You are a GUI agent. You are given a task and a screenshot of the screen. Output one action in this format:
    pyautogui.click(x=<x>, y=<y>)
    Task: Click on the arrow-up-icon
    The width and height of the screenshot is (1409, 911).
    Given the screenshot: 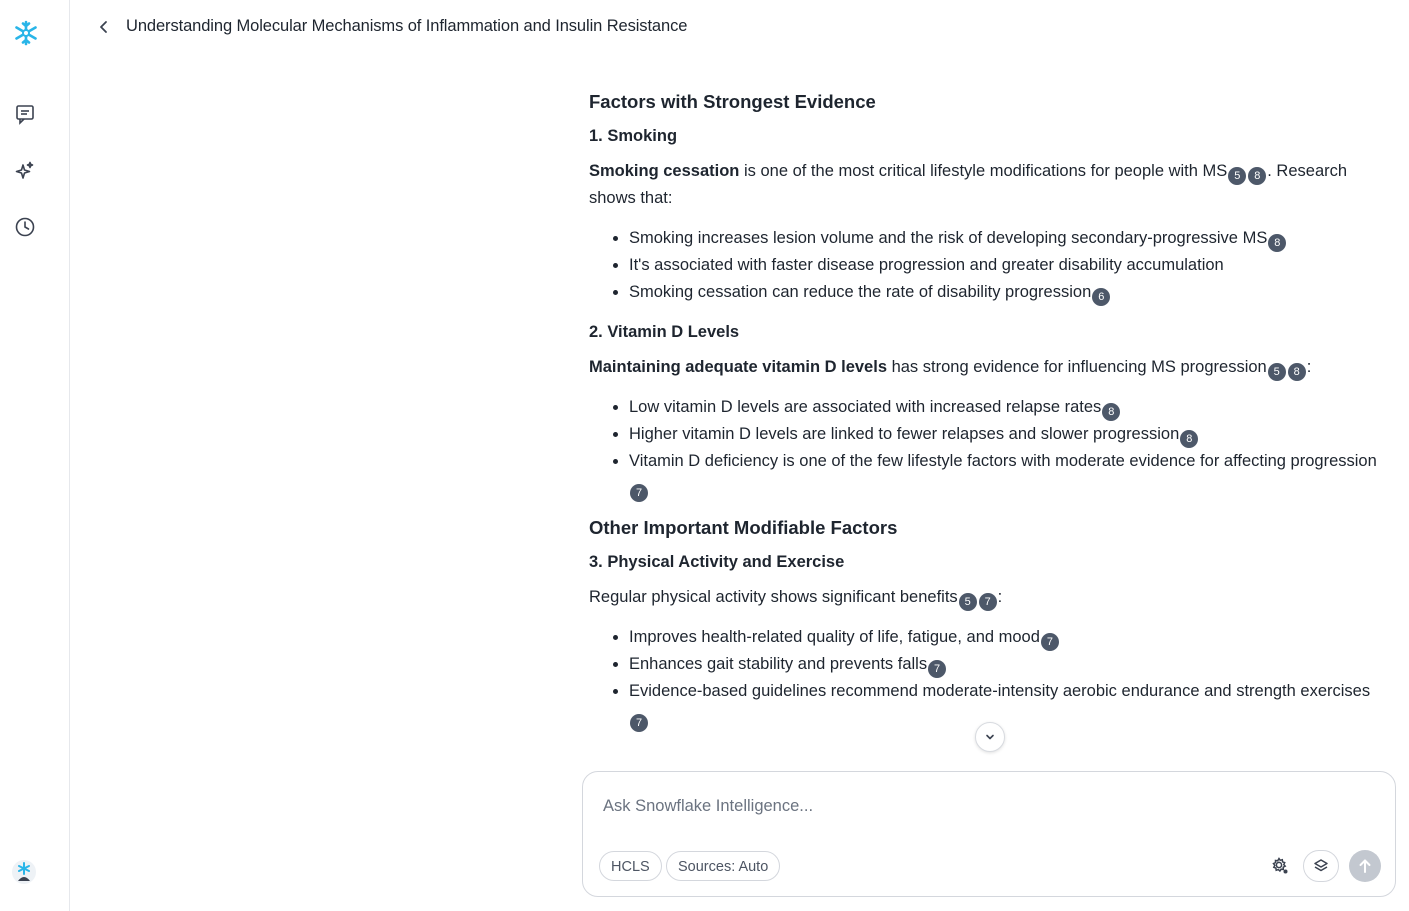 What is the action you would take?
    pyautogui.click(x=1365, y=866)
    